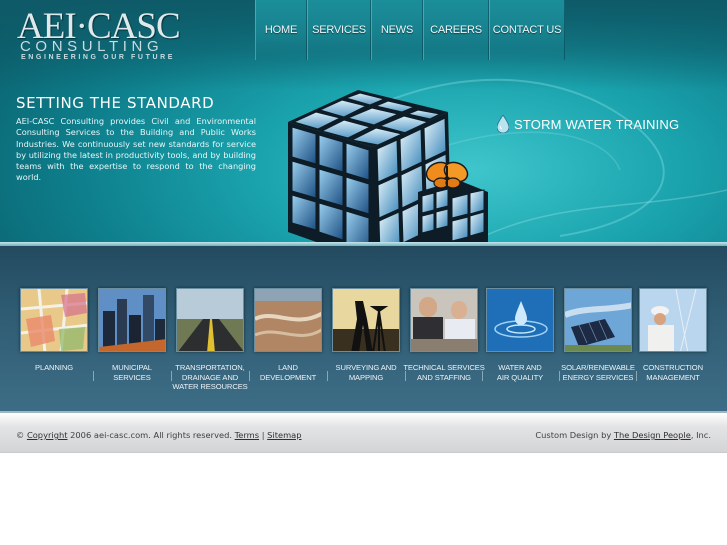  I want to click on storm-water-training-link: STORM WATER TRAINING, so click(588, 124).